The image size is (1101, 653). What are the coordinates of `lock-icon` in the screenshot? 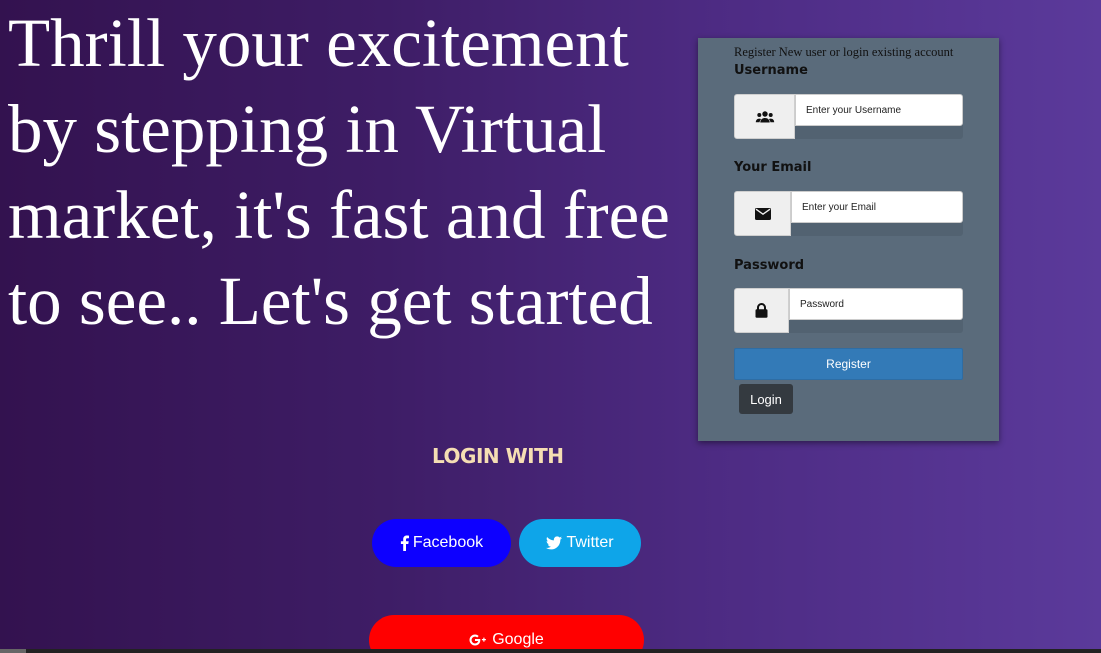 It's located at (761, 310).